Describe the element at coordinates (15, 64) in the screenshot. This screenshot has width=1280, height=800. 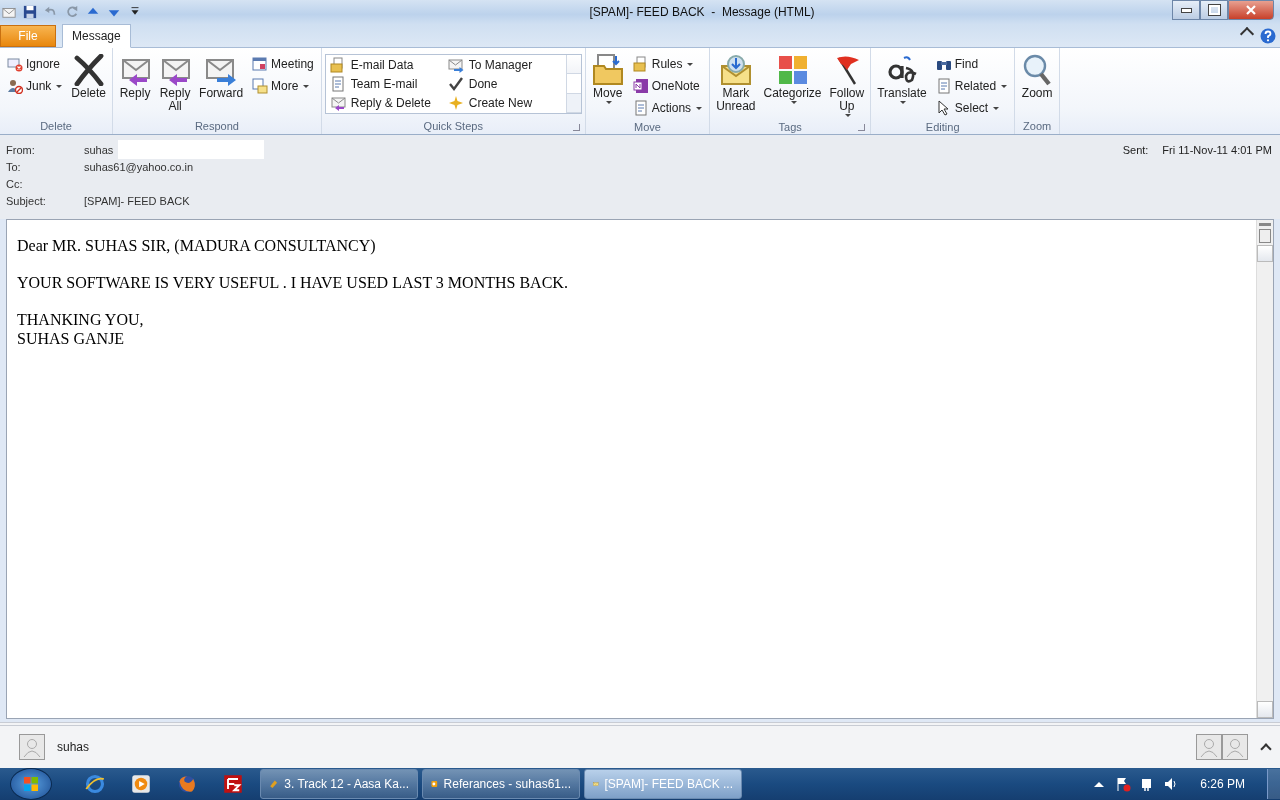
I see `envelope-cross-icon` at that location.